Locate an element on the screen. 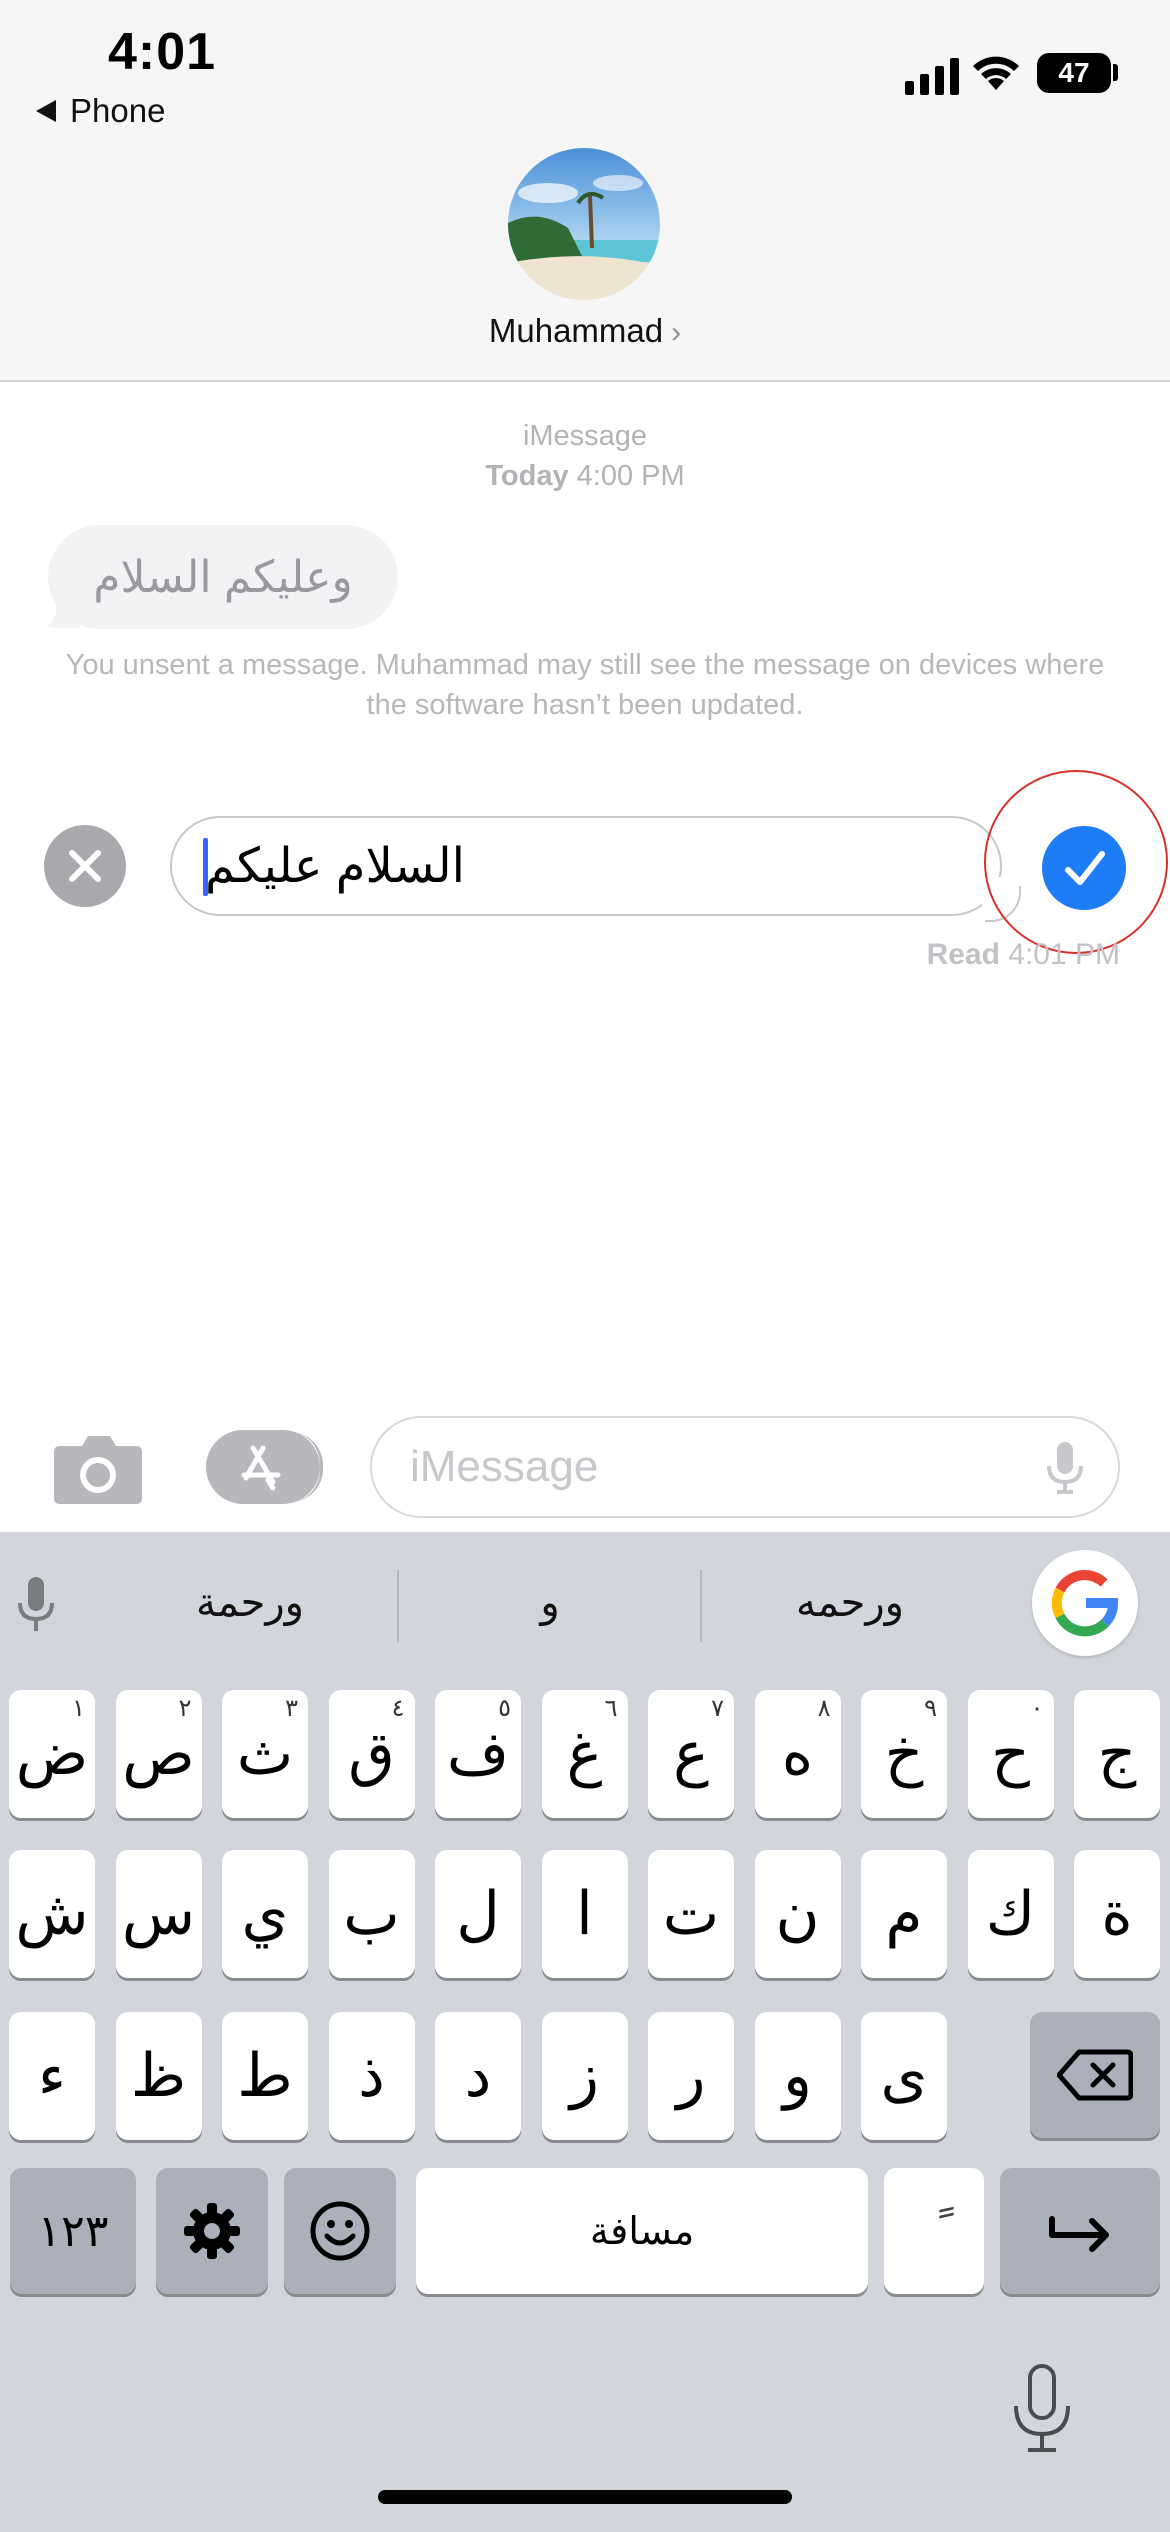 This screenshot has width=1170, height=2532. letter-key: ر is located at coordinates (691, 2076).